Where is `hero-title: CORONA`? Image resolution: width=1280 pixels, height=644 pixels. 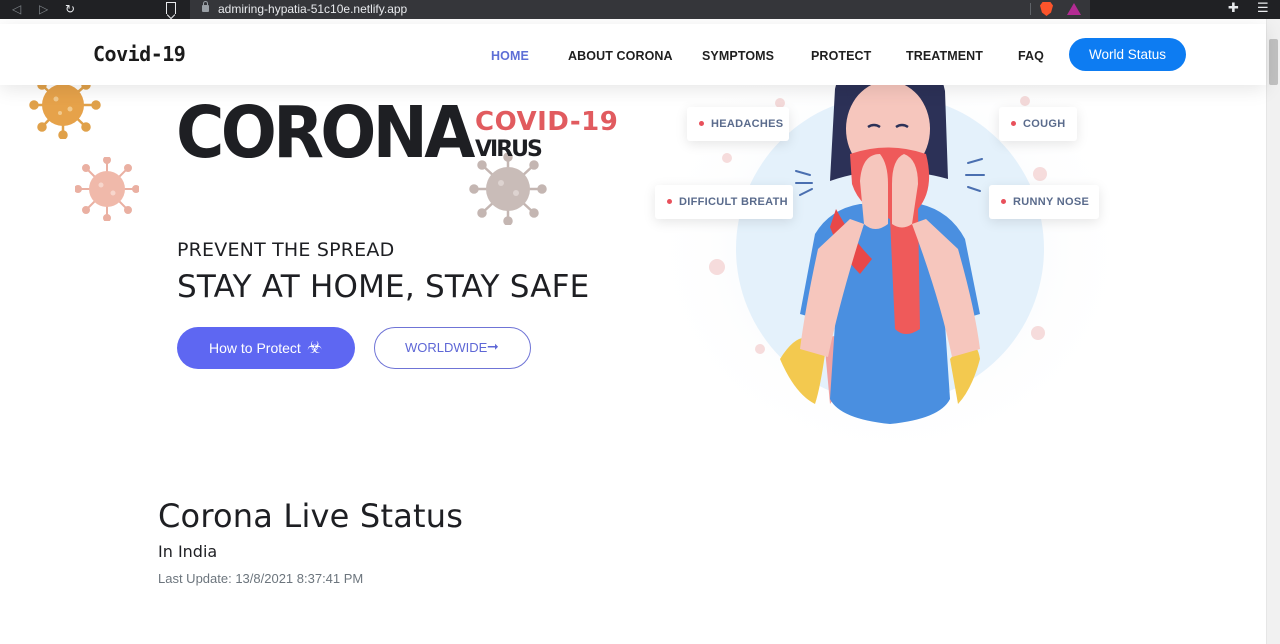
hero-title: CORONA is located at coordinates (325, 132).